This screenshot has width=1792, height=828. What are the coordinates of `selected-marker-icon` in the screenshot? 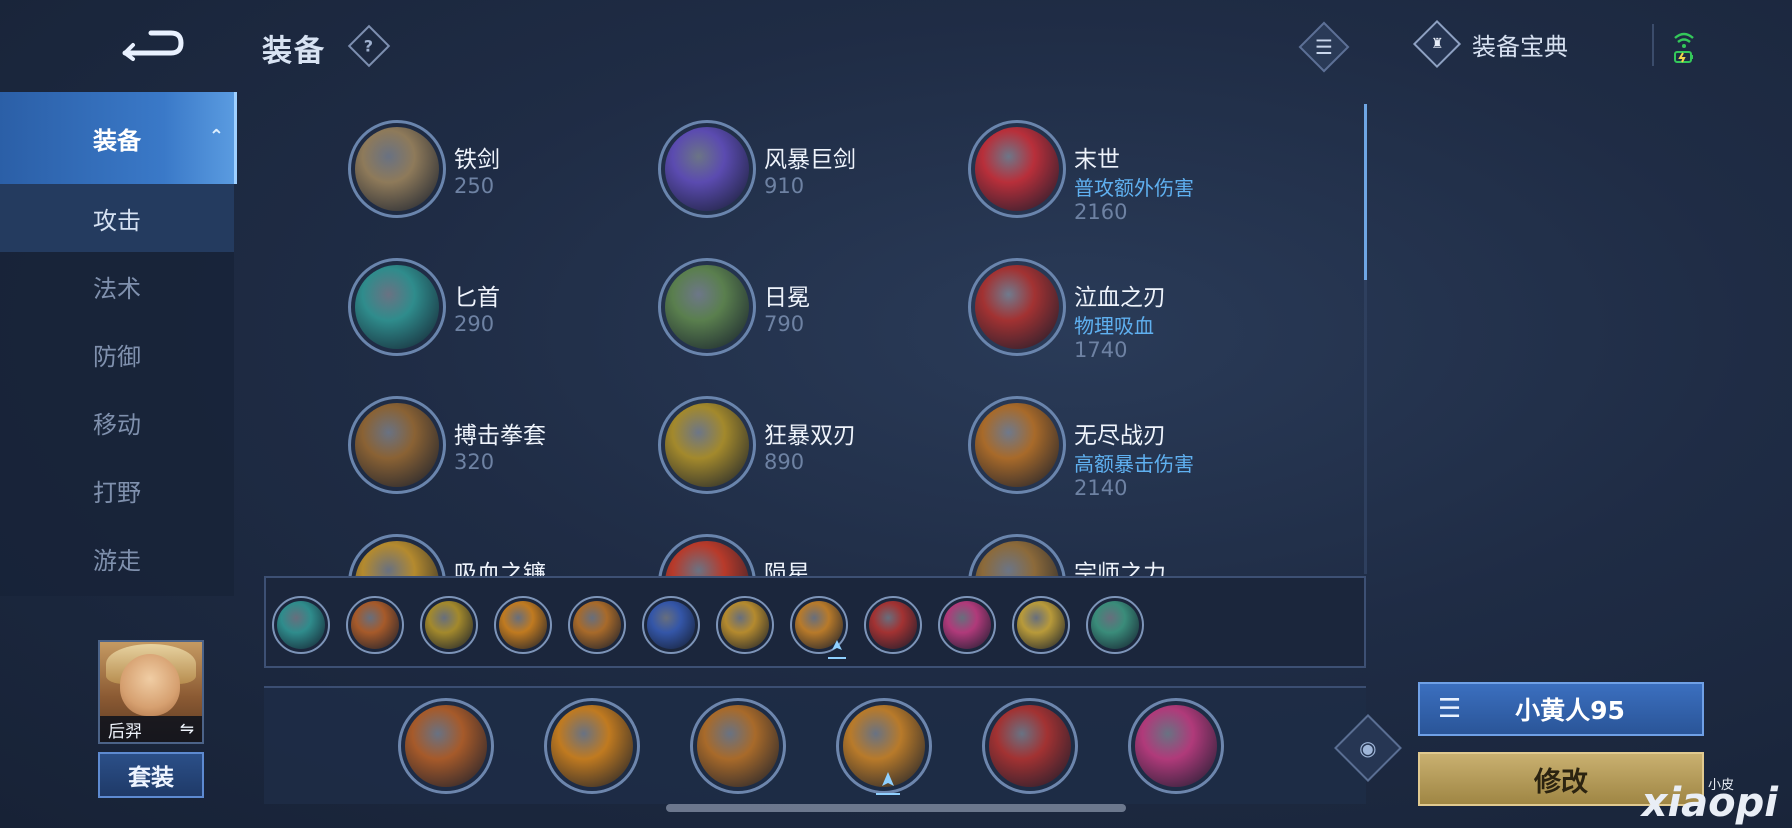 It's located at (888, 783).